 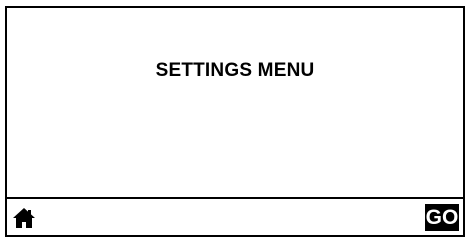 What do you see at coordinates (235, 70) in the screenshot?
I see `menu-title: SETTINGS MENU` at bounding box center [235, 70].